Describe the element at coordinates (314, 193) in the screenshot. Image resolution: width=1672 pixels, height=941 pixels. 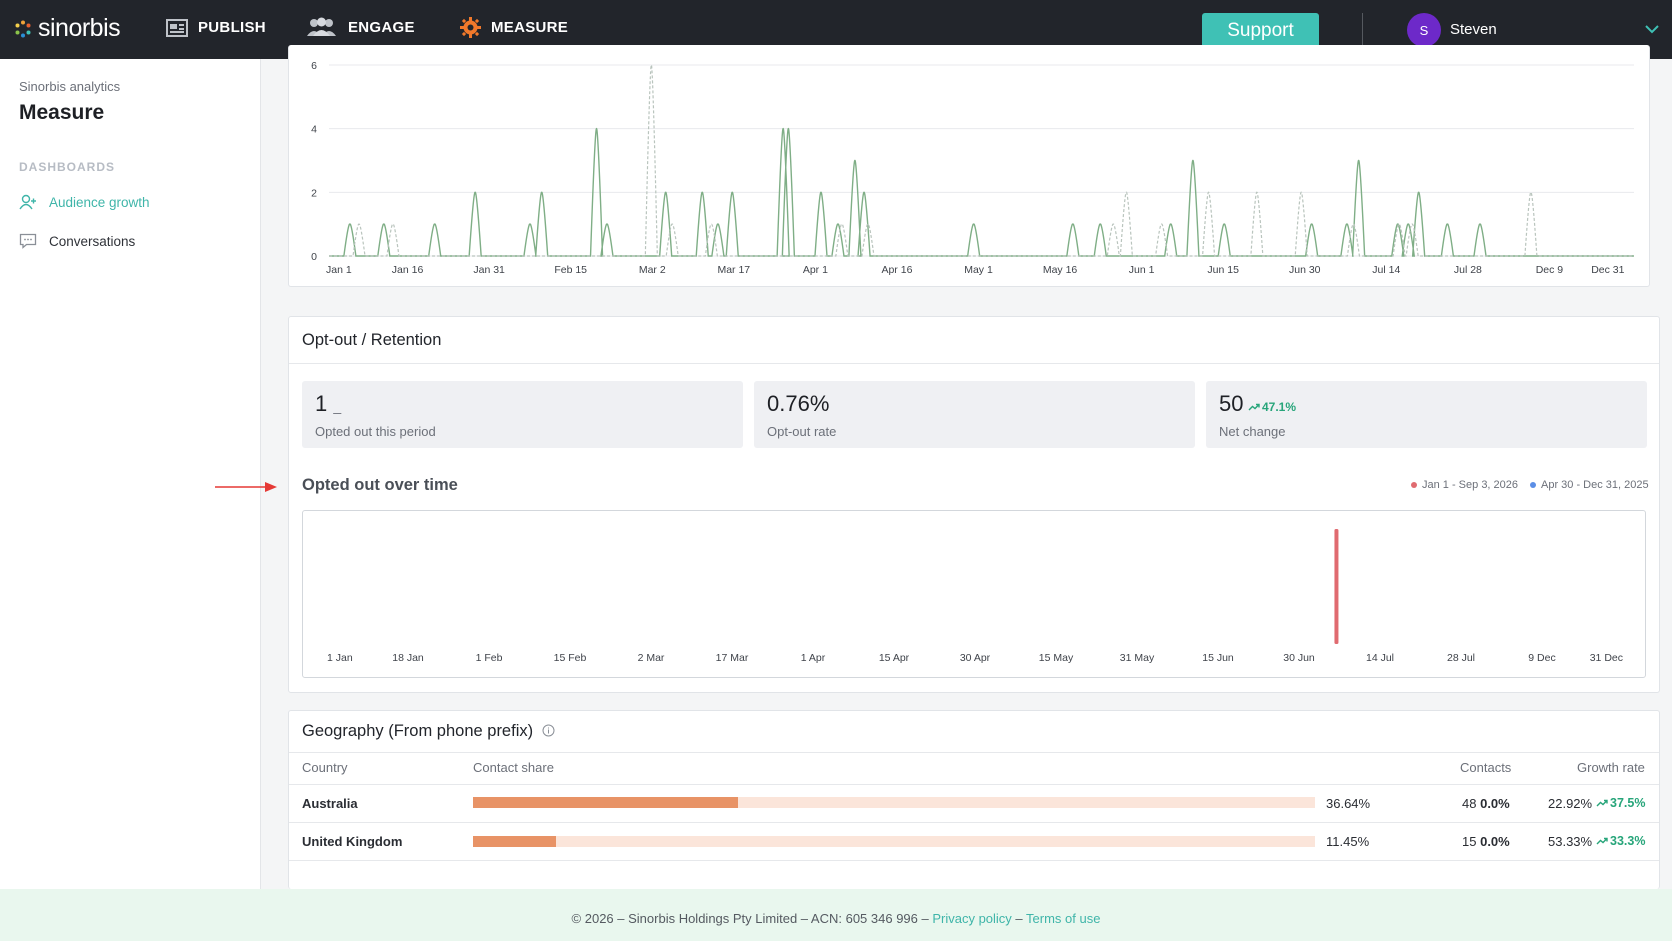
I see `y-tick-label: 2` at that location.